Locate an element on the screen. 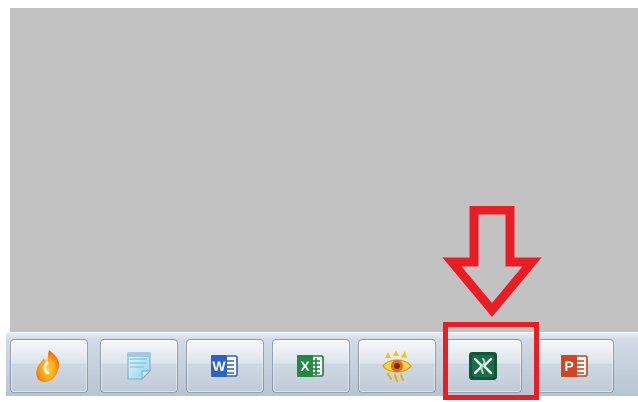  word-icon: W is located at coordinates (224, 366).